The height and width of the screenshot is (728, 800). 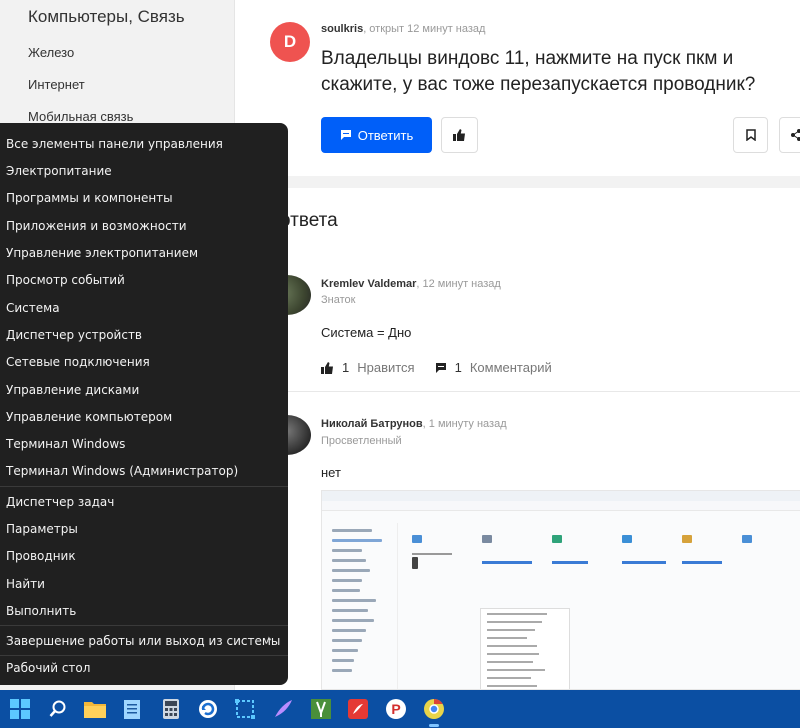 What do you see at coordinates (80, 116) in the screenshot?
I see `category-item-mobile: Мобильная связь` at bounding box center [80, 116].